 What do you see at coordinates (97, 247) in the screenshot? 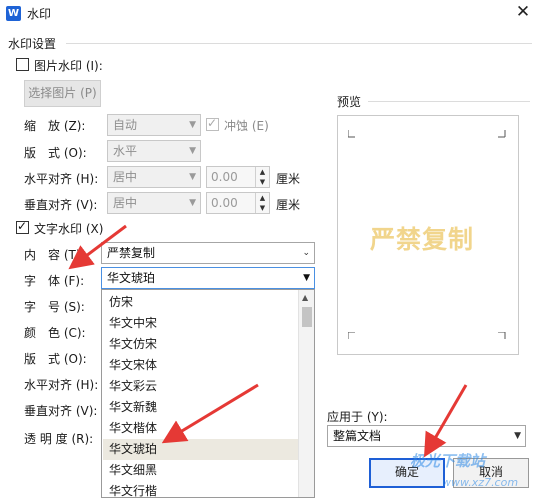
I see `arrow-to-font-label` at bounding box center [97, 247].